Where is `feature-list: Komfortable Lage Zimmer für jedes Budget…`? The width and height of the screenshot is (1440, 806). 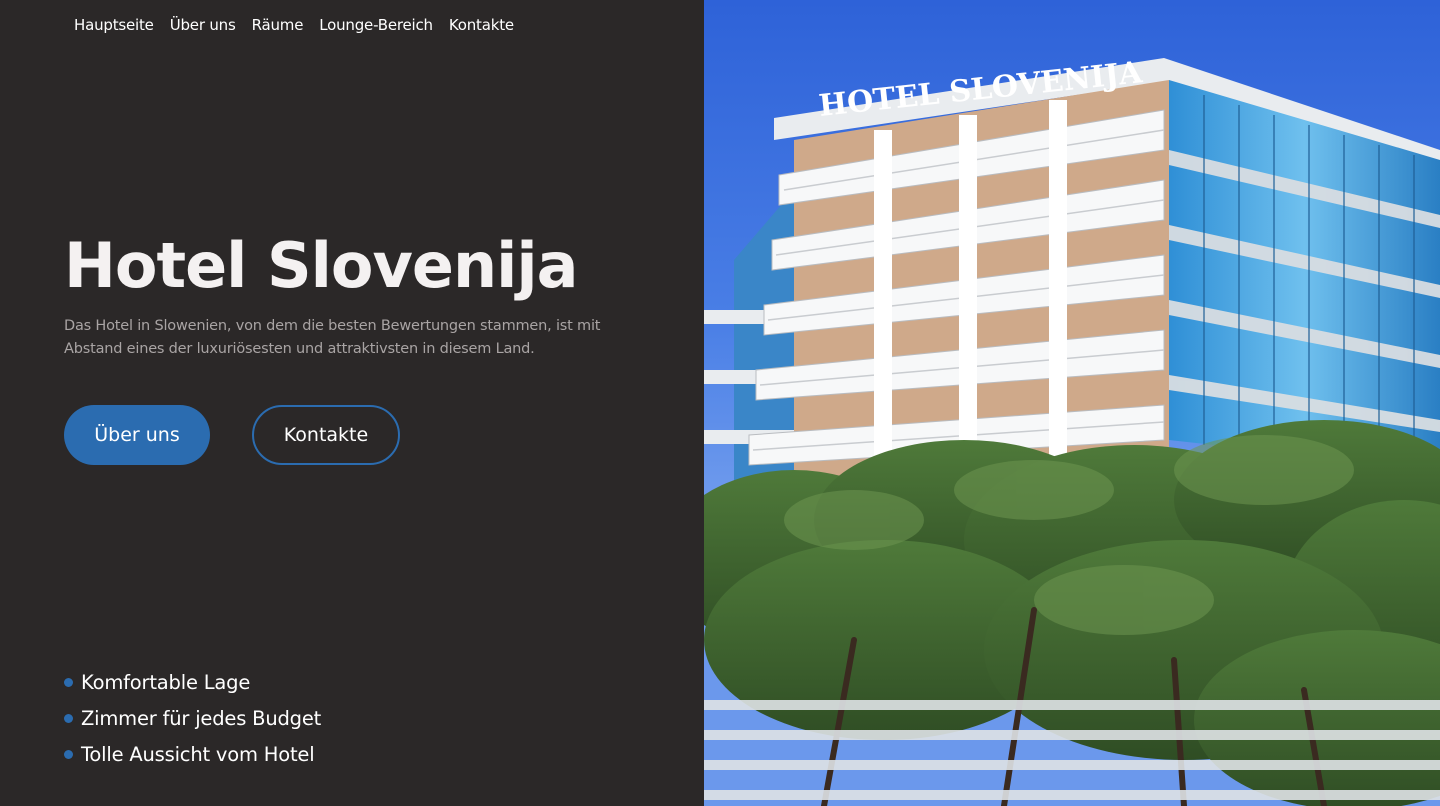 feature-list: Komfortable Lage Zimmer für jedes Budget… is located at coordinates (192, 718).